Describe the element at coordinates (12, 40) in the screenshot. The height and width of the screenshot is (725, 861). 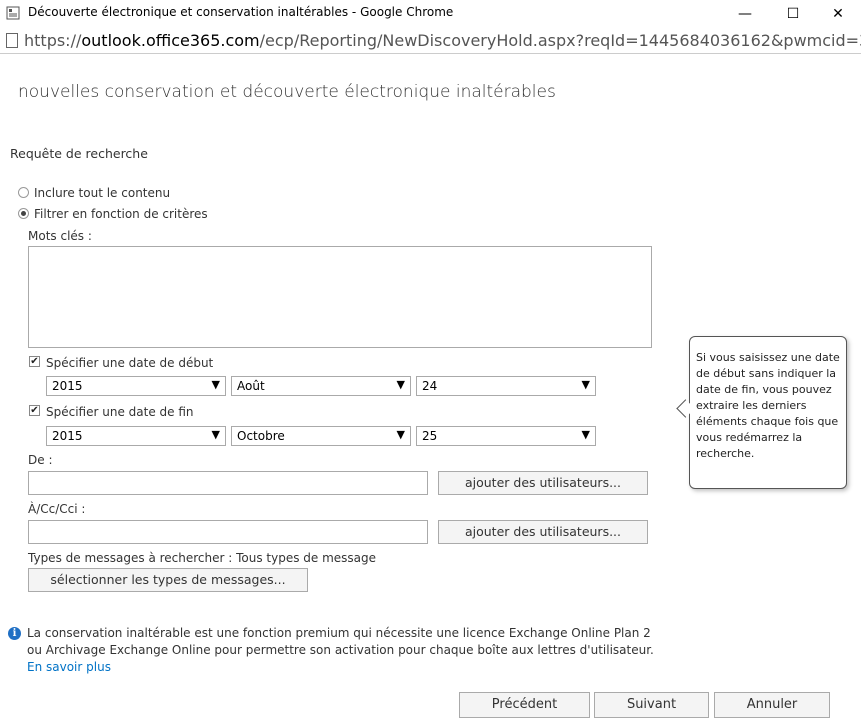
I see `page-icon` at that location.